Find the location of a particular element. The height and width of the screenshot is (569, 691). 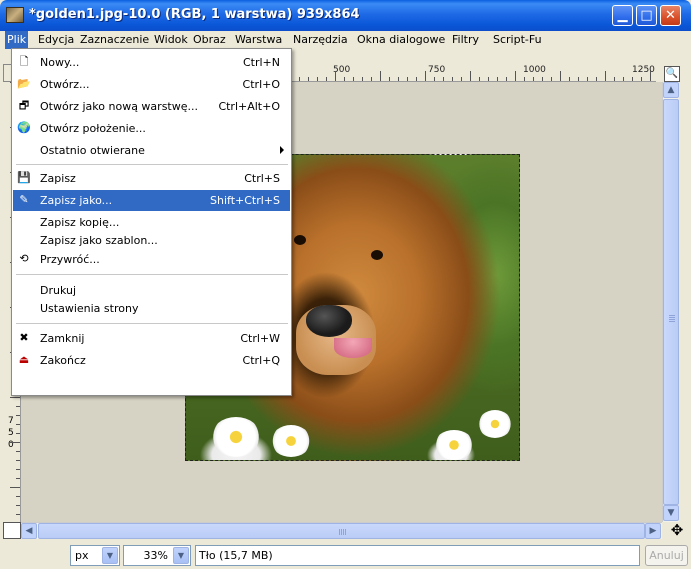

zoom-select: 33% ▼ is located at coordinates (157, 555).